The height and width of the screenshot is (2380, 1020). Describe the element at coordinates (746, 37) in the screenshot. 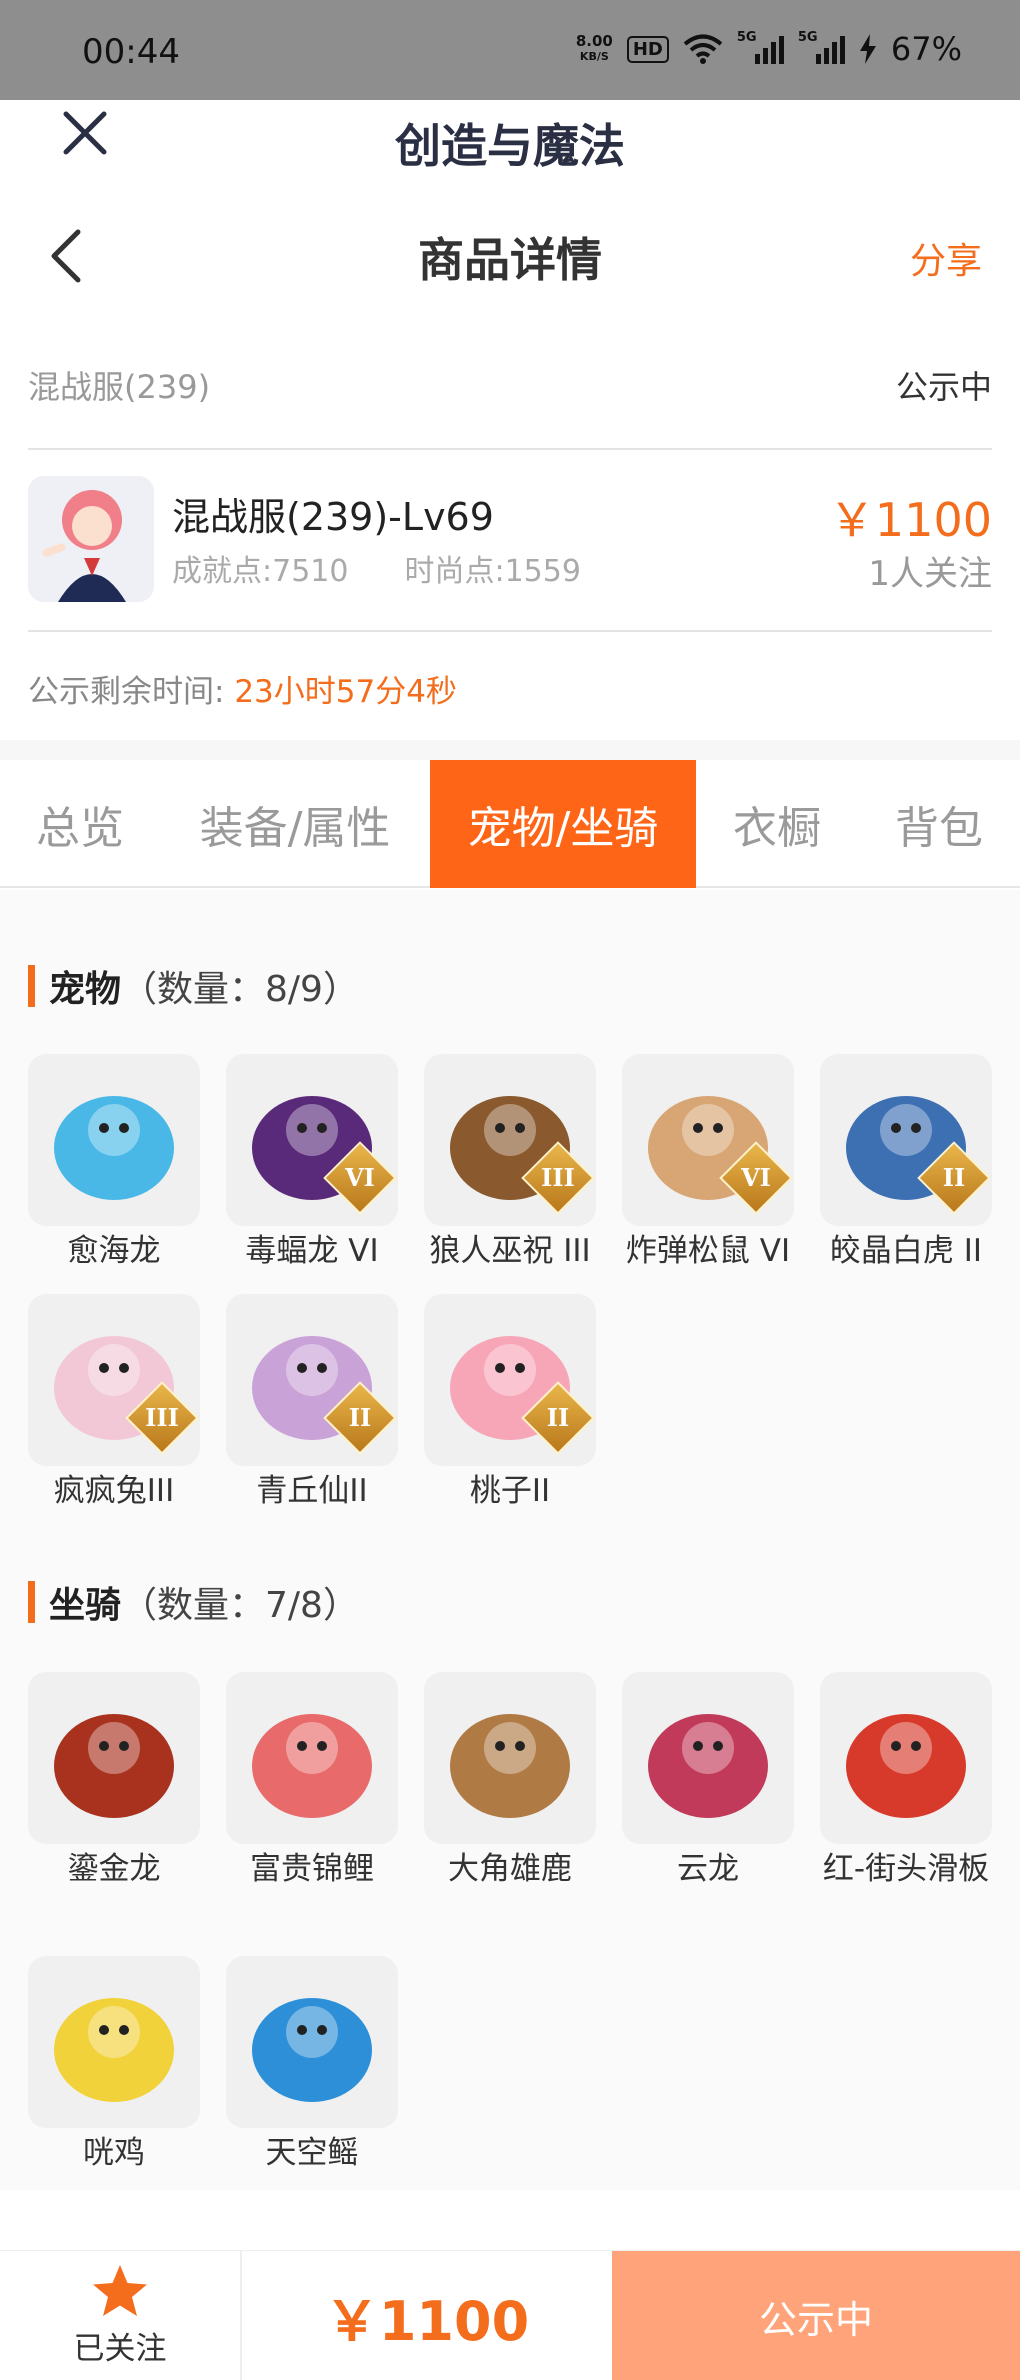

I see `signal-1-label: 5G` at that location.